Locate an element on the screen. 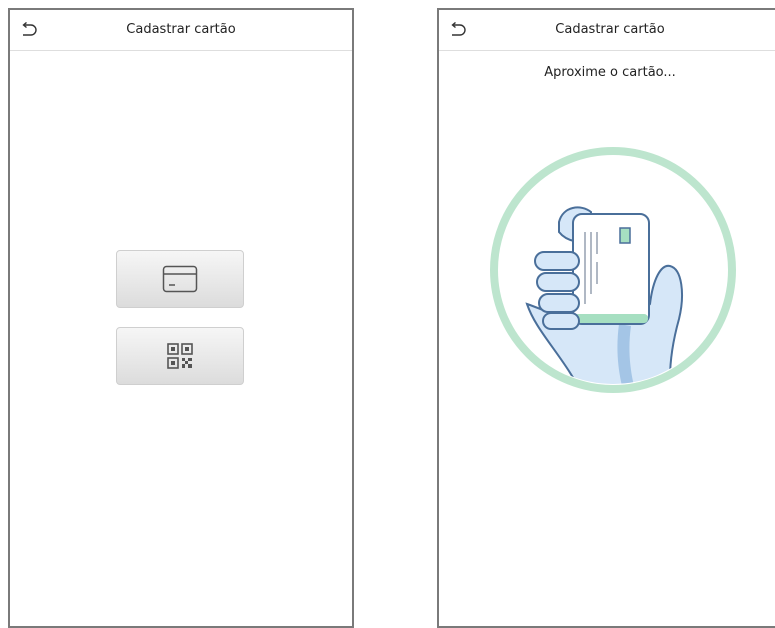 This screenshot has width=775, height=628. qr-code-icon is located at coordinates (180, 356).